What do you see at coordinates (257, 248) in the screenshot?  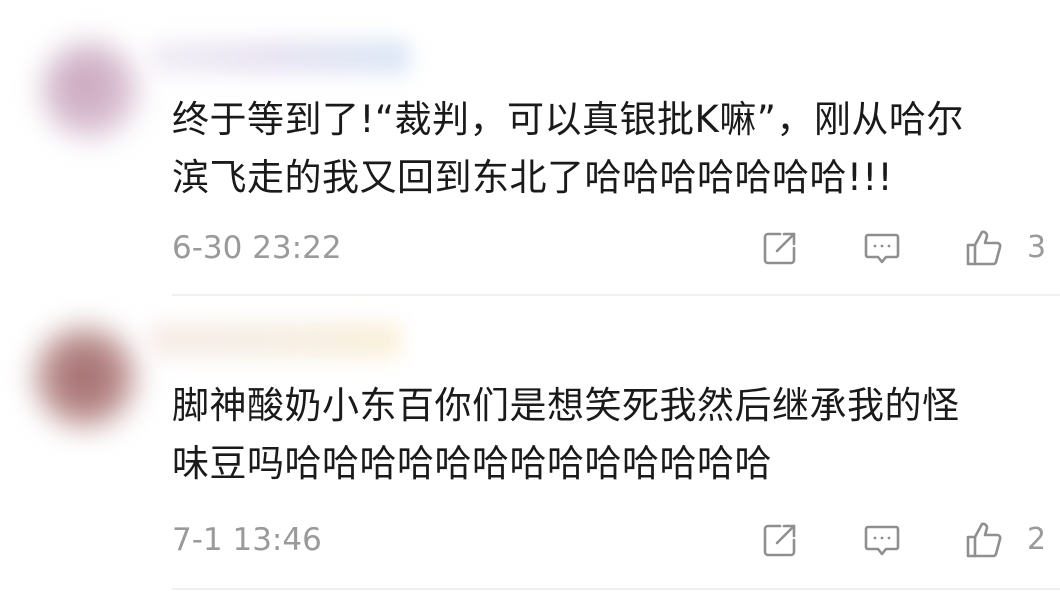 I see `timestamp: 6-30 23:22` at bounding box center [257, 248].